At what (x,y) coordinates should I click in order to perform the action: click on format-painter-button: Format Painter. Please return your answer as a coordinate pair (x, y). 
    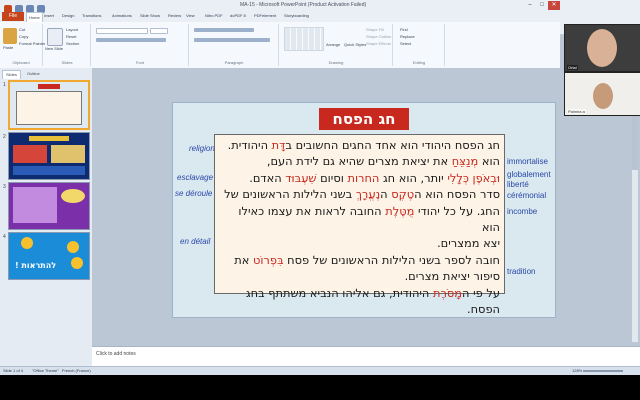
    Looking at the image, I should click on (32, 43).